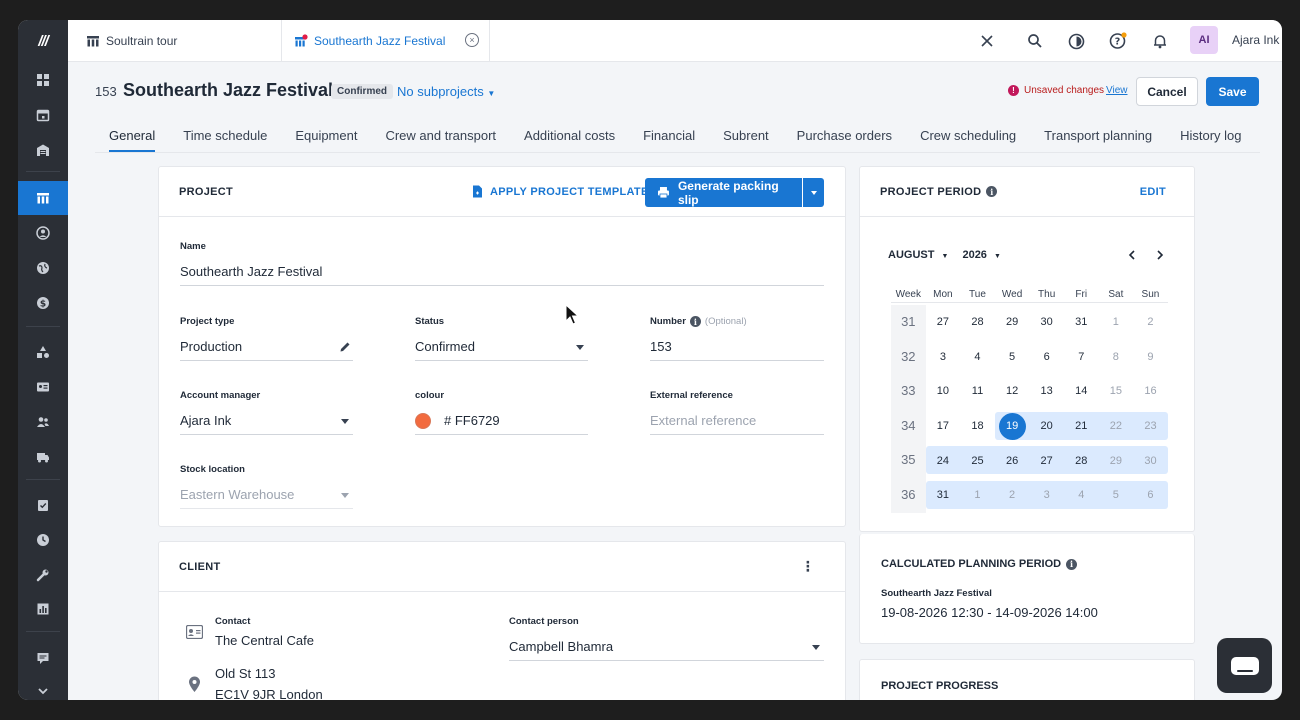  Describe the element at coordinates (43, 80) in the screenshot. I see `dashboard-icon` at that location.